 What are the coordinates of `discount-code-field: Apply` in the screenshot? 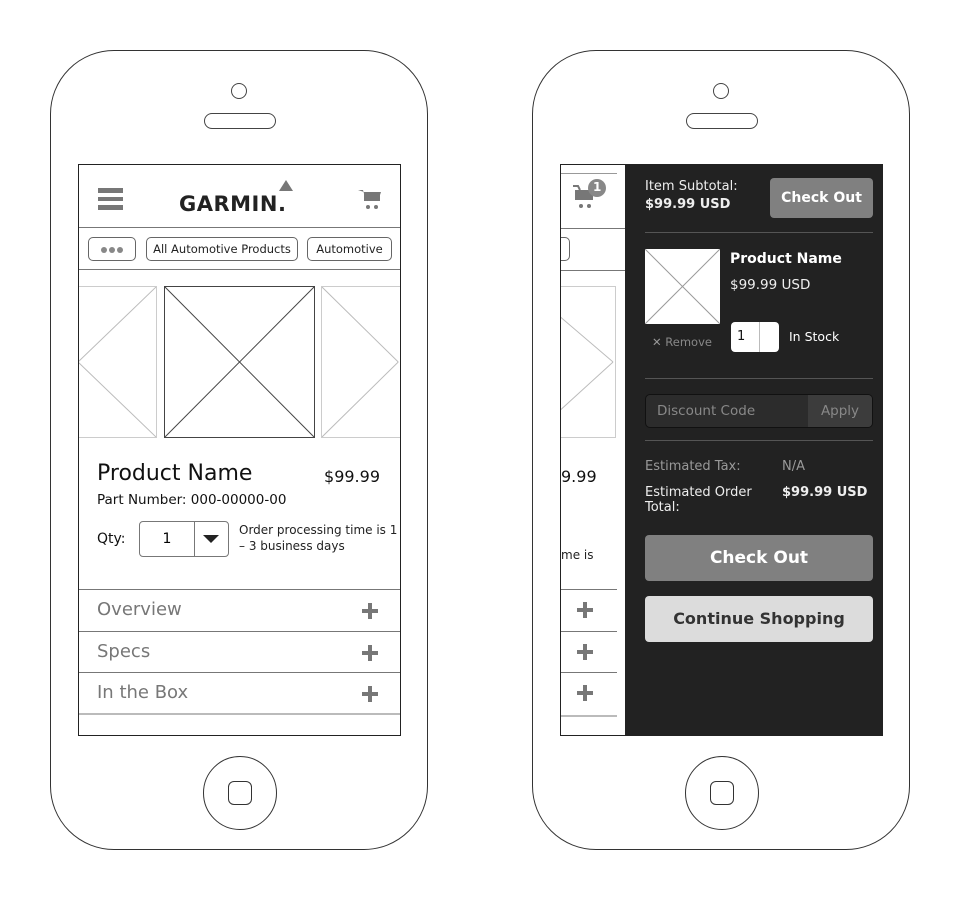 It's located at (759, 411).